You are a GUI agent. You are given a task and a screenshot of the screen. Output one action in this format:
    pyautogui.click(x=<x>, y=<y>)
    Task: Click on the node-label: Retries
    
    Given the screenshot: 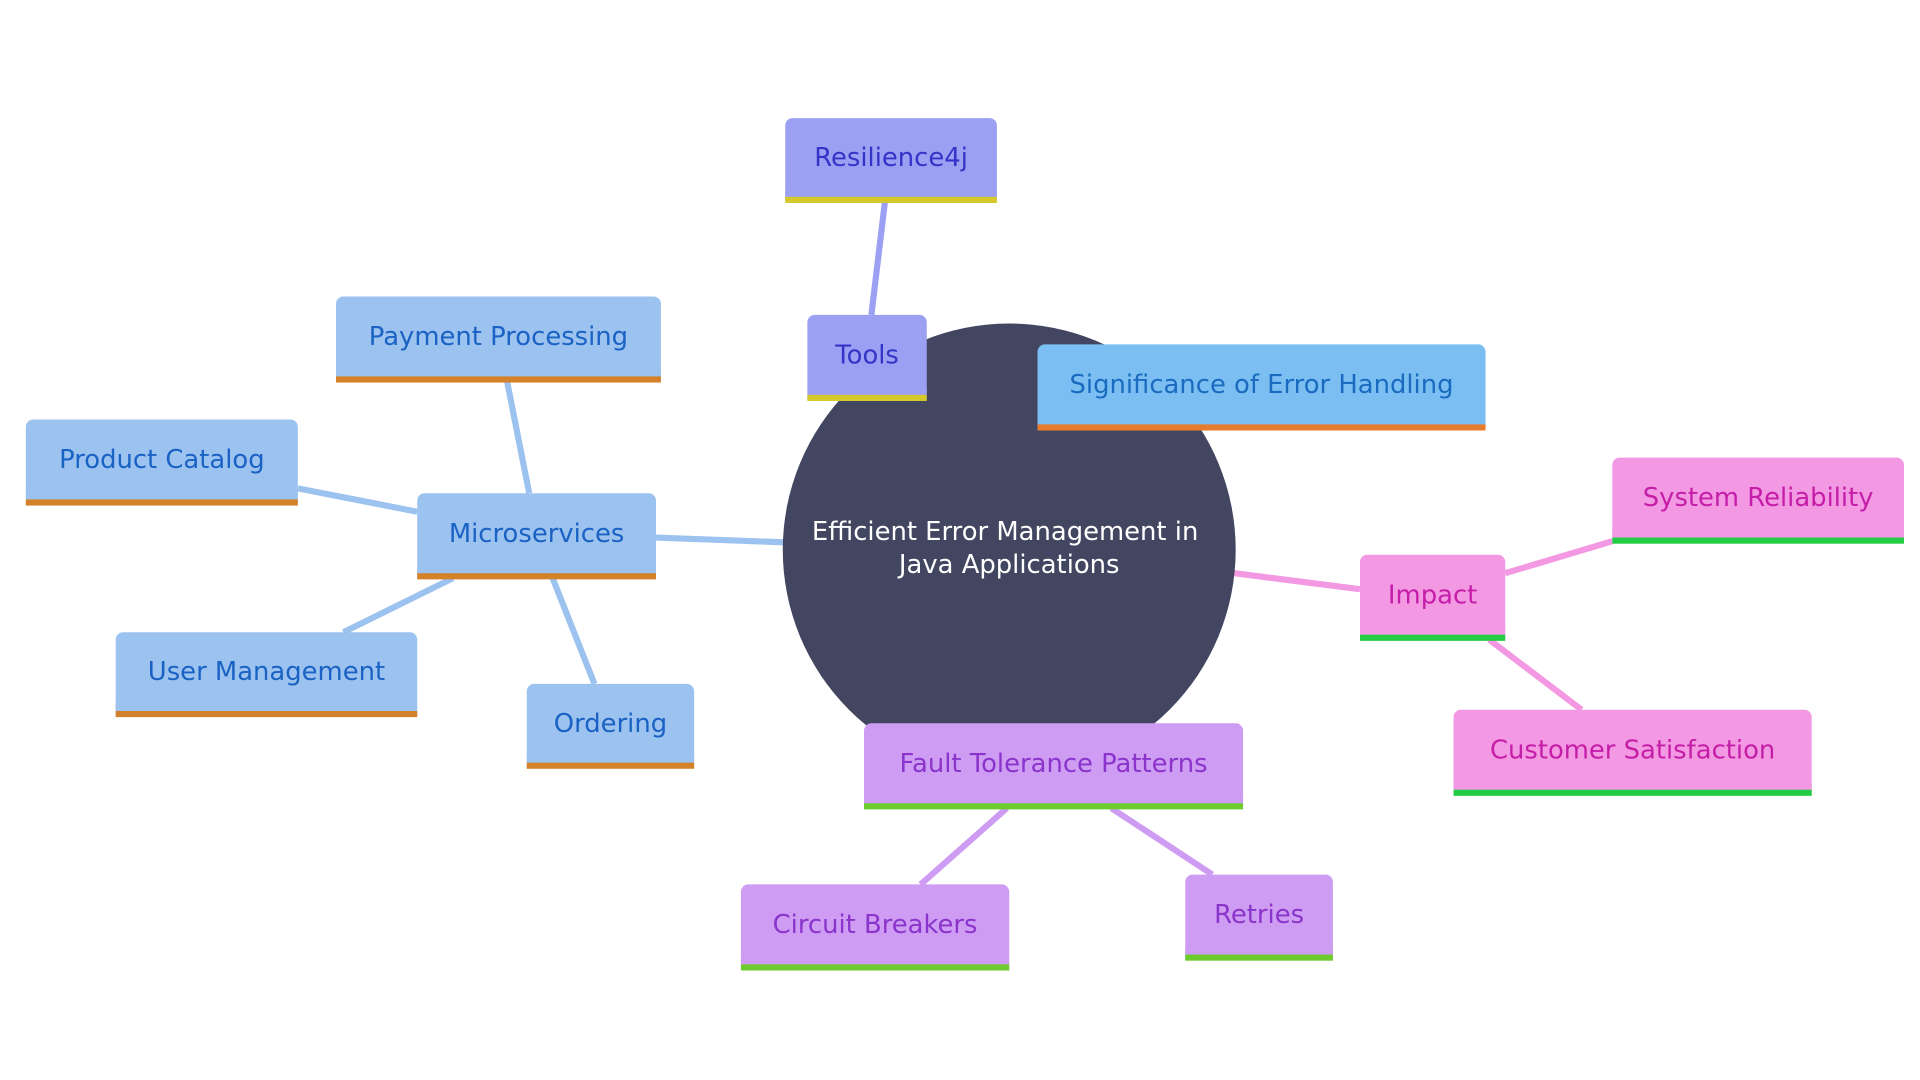 What is the action you would take?
    pyautogui.click(x=1259, y=915)
    